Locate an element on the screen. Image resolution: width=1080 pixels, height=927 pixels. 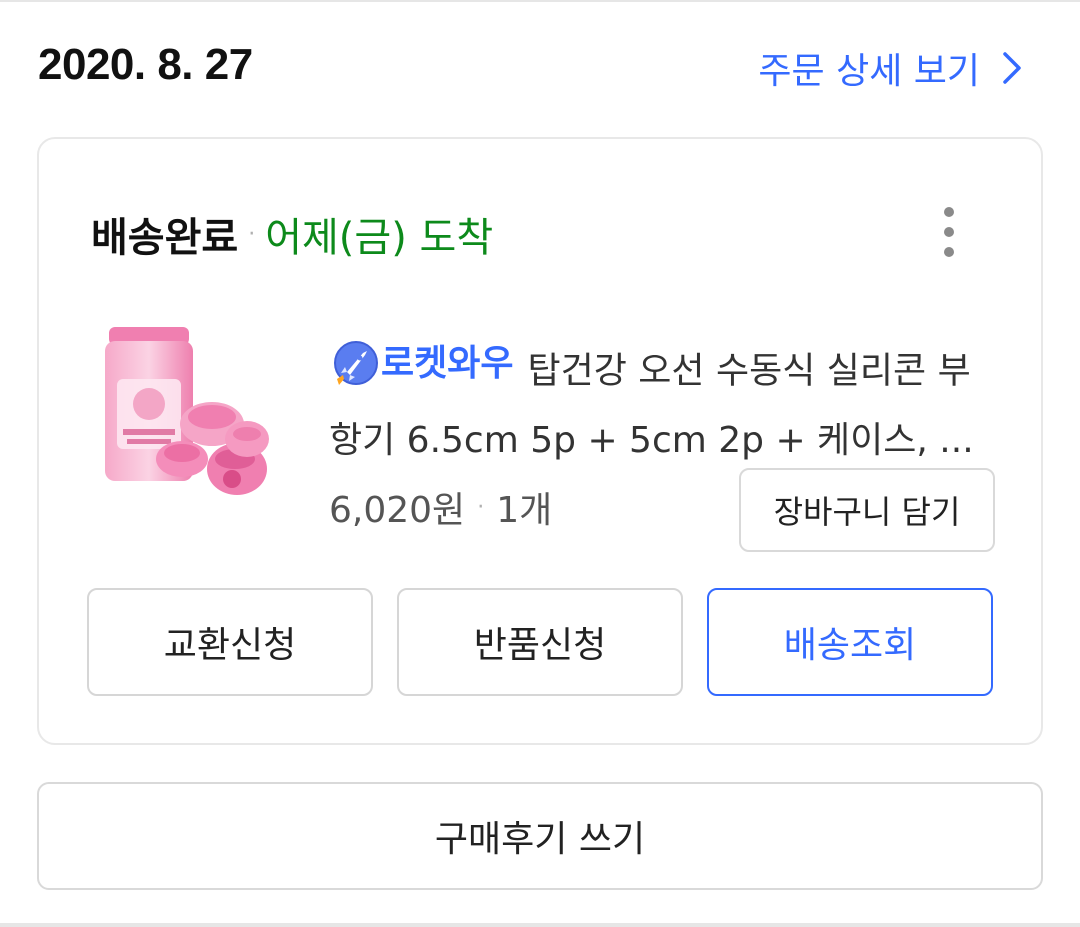
arrival-info: 어제(금) 도착 is located at coordinates (379, 238).